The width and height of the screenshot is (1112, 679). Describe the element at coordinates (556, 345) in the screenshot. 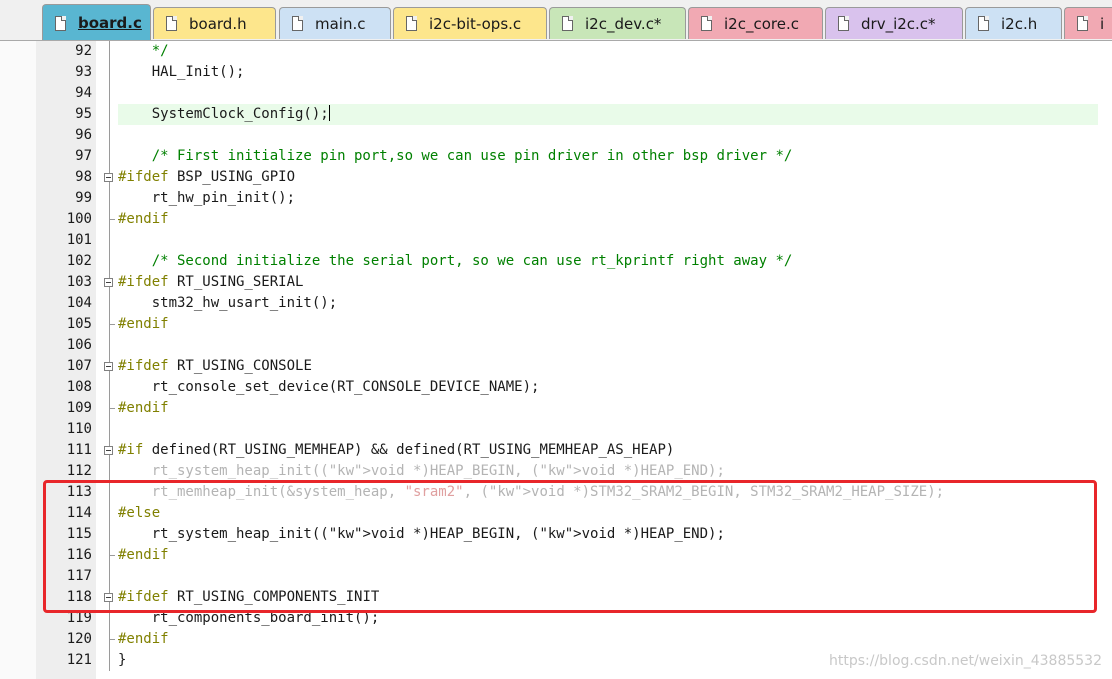

I see `code-line: 106` at that location.